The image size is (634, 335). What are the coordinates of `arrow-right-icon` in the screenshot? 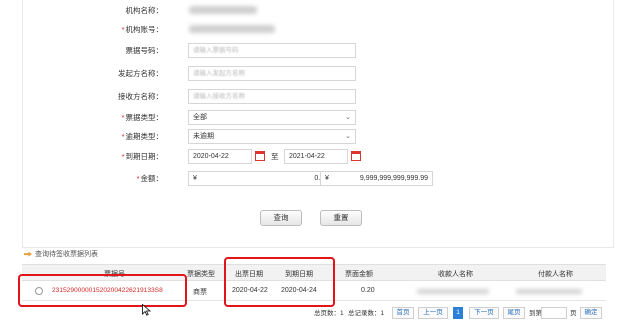 It's located at (28, 254).